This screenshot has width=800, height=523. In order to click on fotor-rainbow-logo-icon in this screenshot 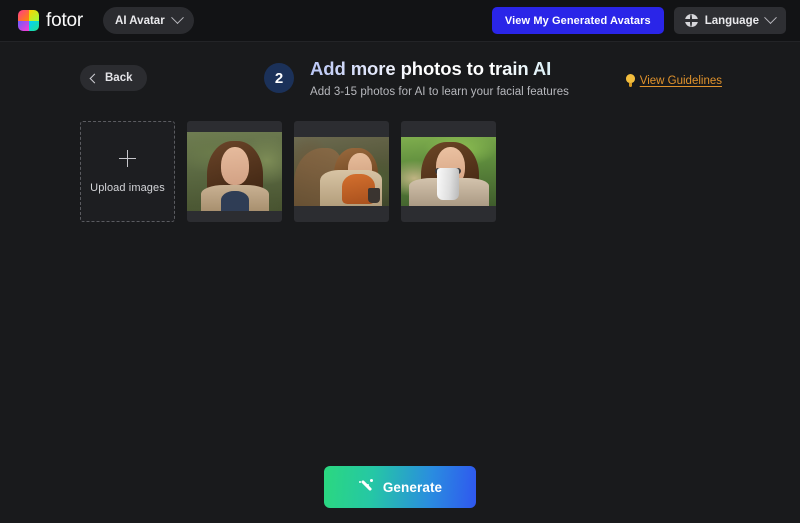, I will do `click(28, 20)`.